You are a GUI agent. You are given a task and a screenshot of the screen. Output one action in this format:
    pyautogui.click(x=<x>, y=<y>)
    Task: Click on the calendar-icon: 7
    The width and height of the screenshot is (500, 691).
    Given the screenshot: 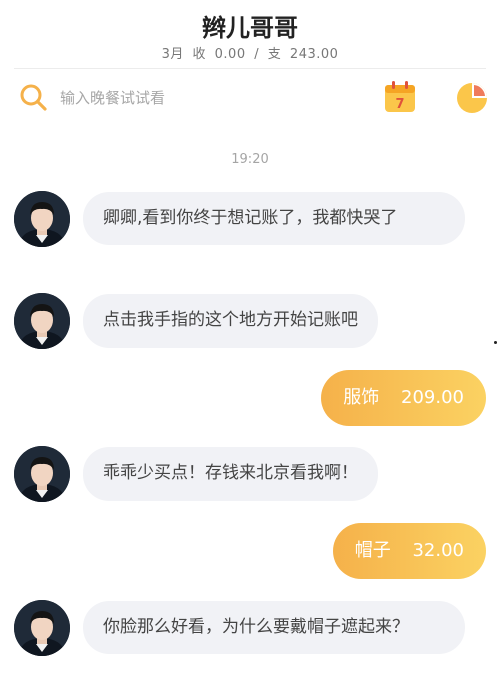 What is the action you would take?
    pyautogui.click(x=400, y=97)
    